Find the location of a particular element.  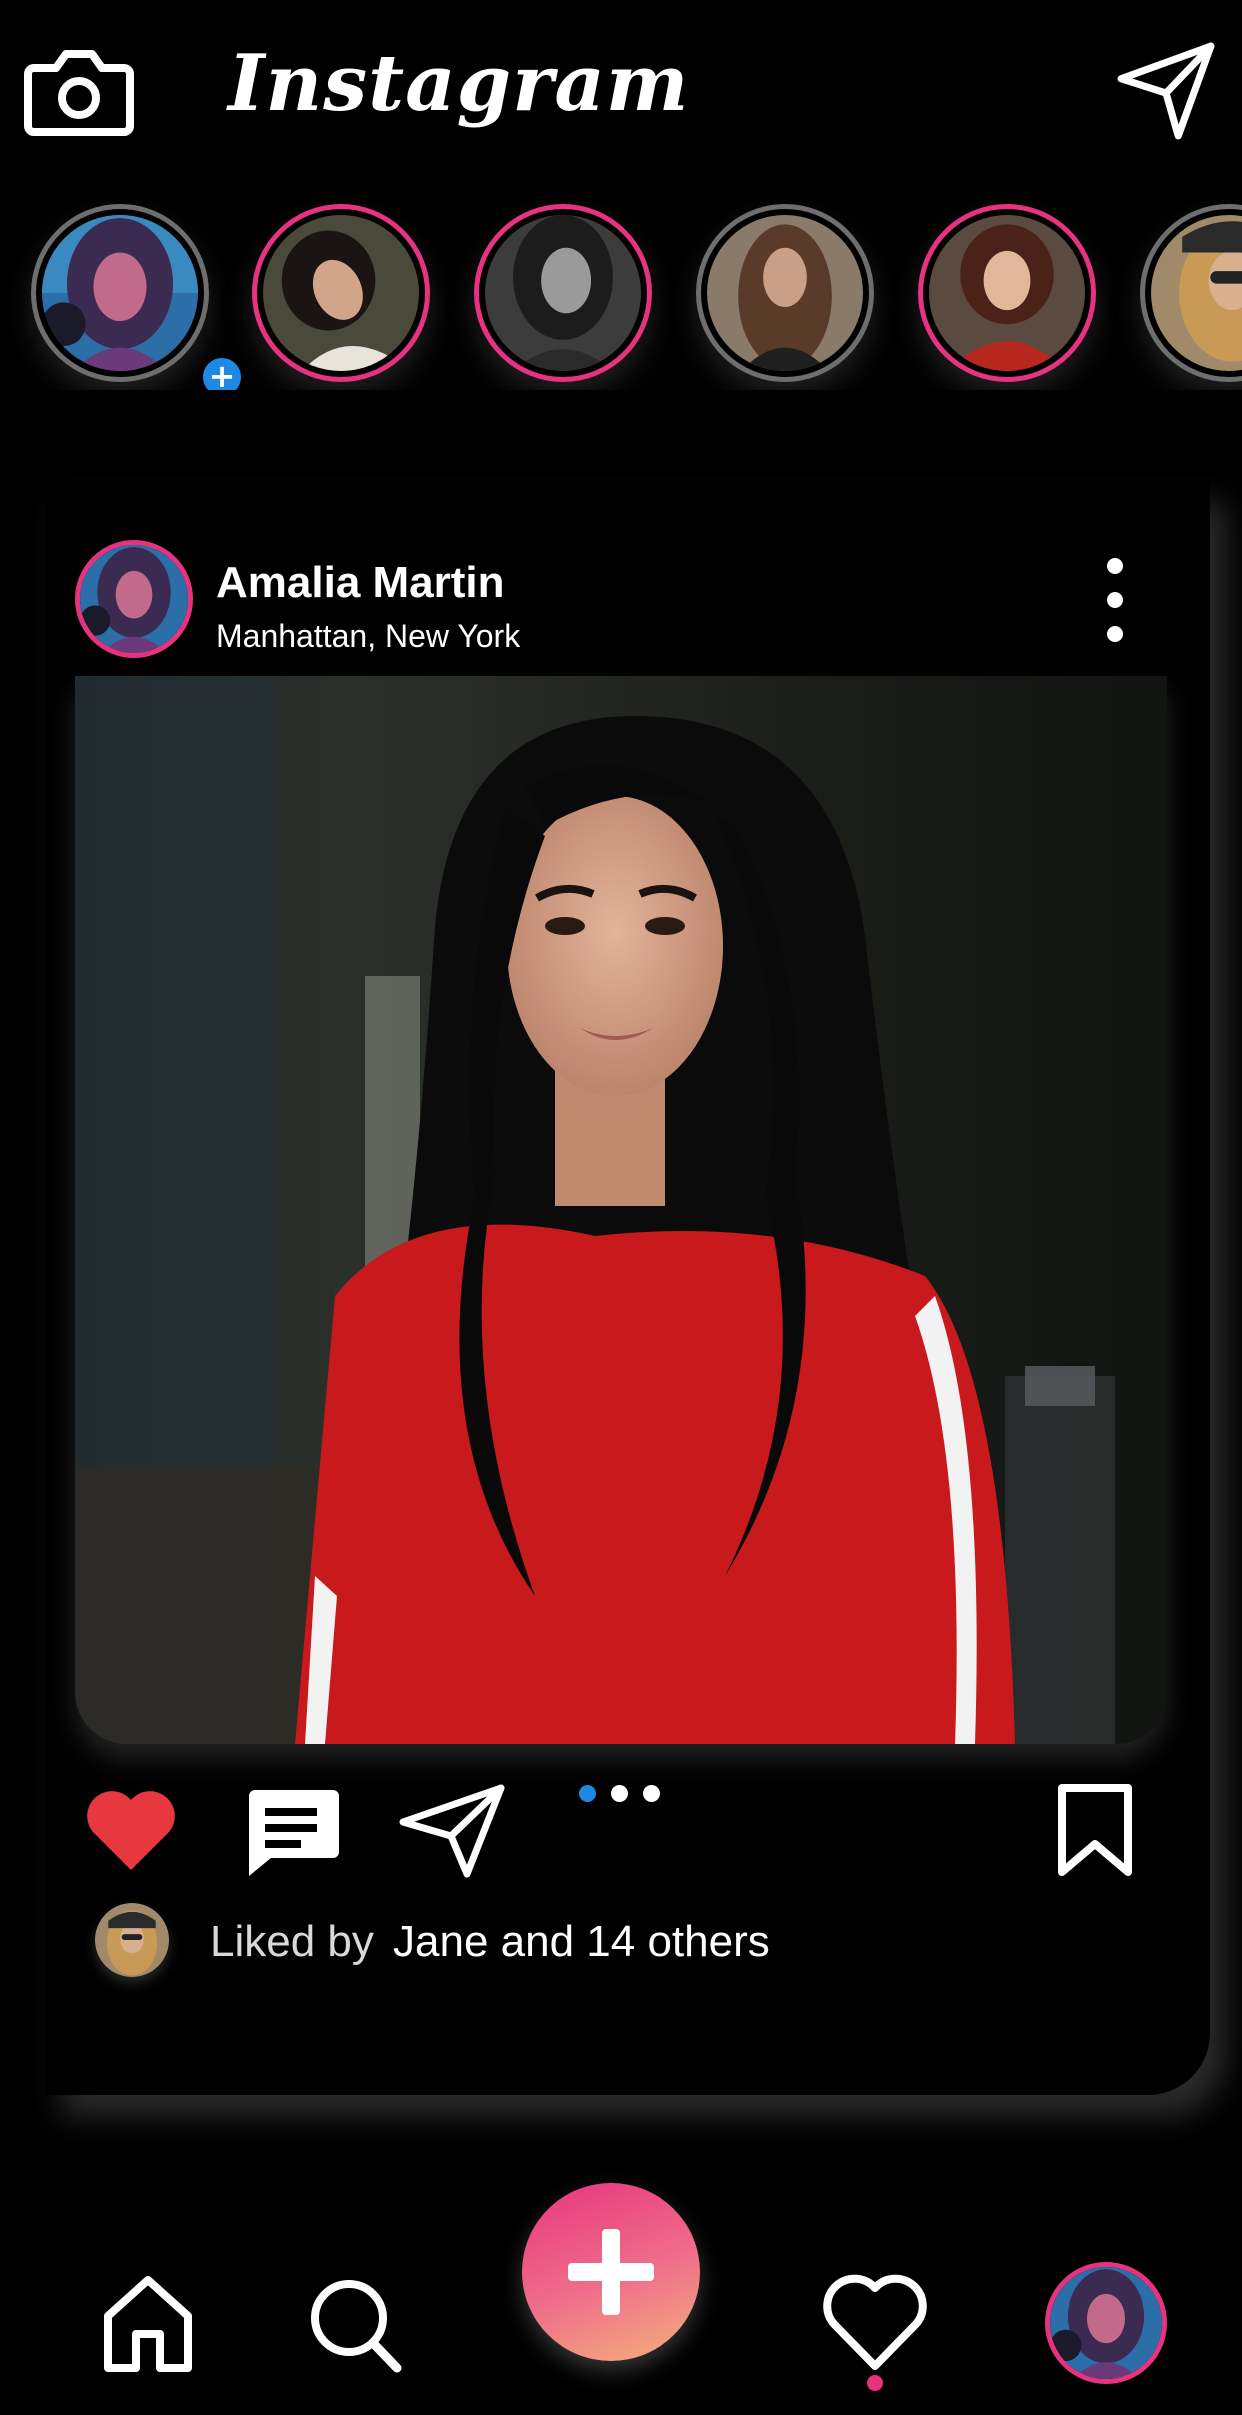

direct-messages-button is located at coordinates (1166, 91).